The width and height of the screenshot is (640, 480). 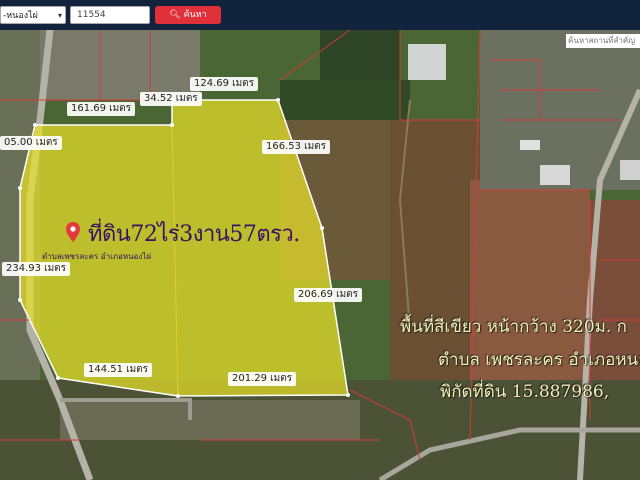 What do you see at coordinates (539, 360) in the screenshot?
I see `description-line: ตำบล เพชรละคร อำเภอหนอ` at bounding box center [539, 360].